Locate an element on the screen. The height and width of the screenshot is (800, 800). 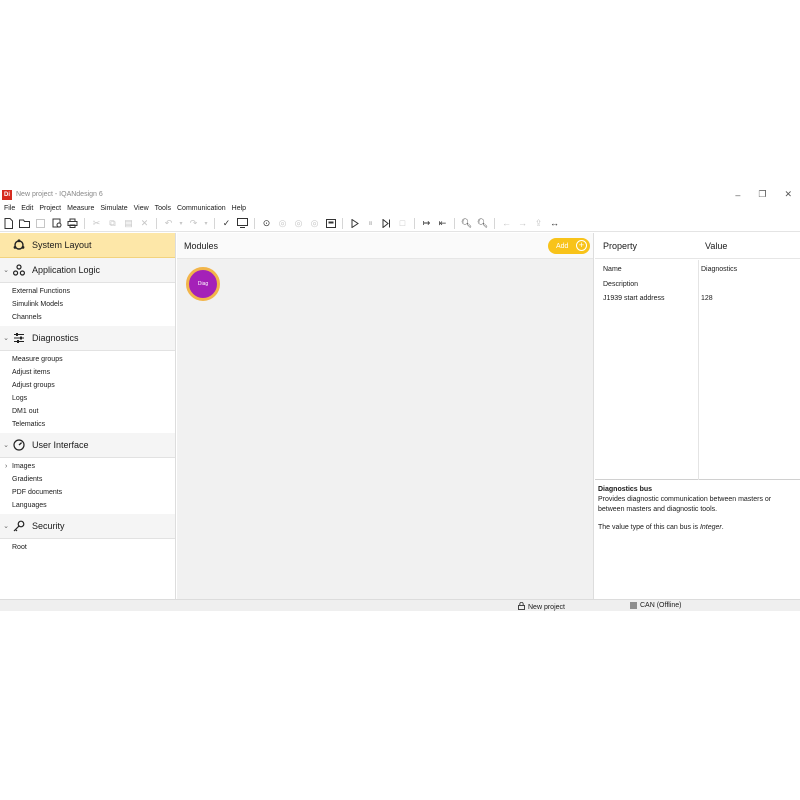
cut-icon: ✂ is located at coordinates (96, 223).